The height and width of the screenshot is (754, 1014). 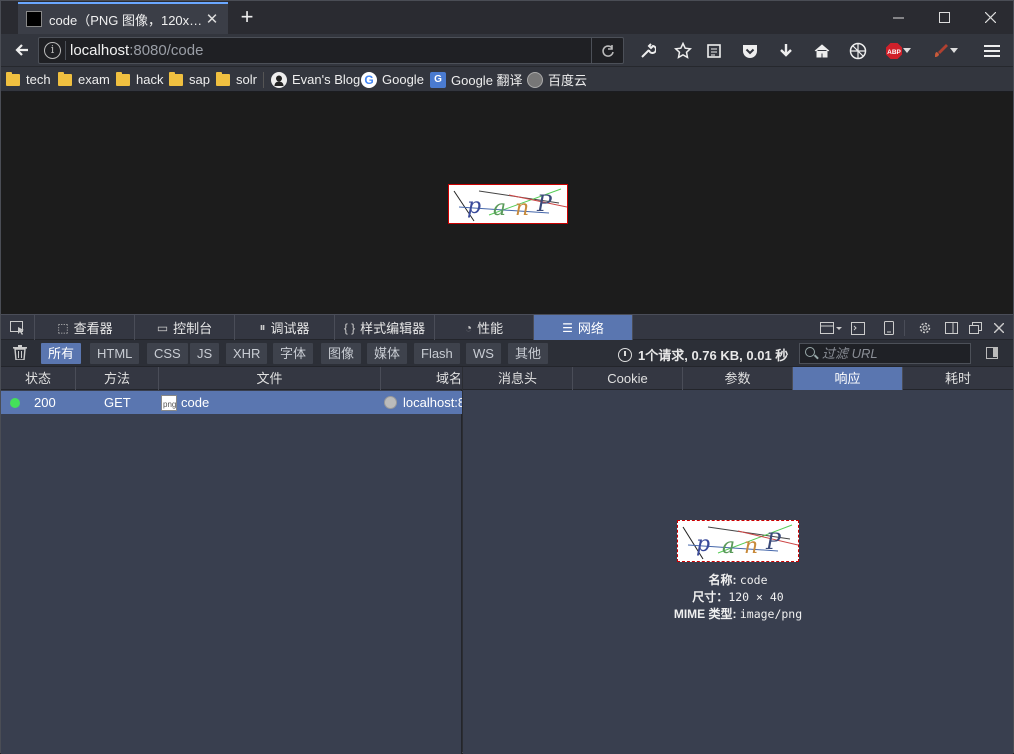 What do you see at coordinates (567, 327) in the screenshot?
I see `network-icon: ☰` at bounding box center [567, 327].